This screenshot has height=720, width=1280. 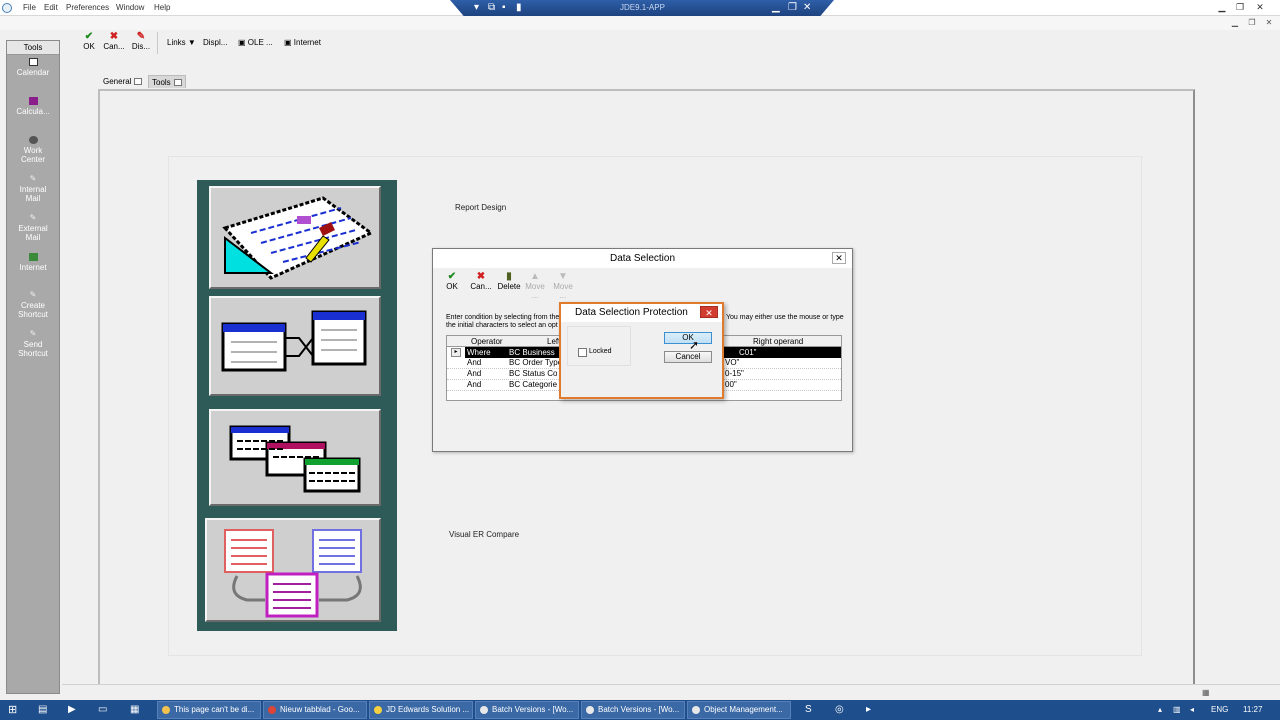 I want to click on tool-create-shortcut: ✎ Create Shortcut, so click(x=33, y=305).